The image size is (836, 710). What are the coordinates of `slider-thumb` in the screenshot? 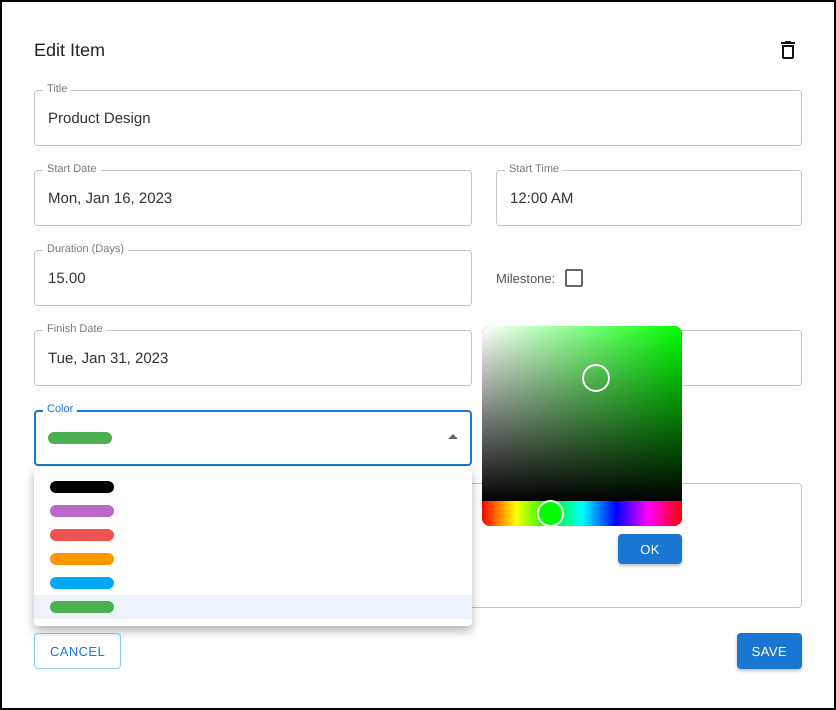 It's located at (550, 513).